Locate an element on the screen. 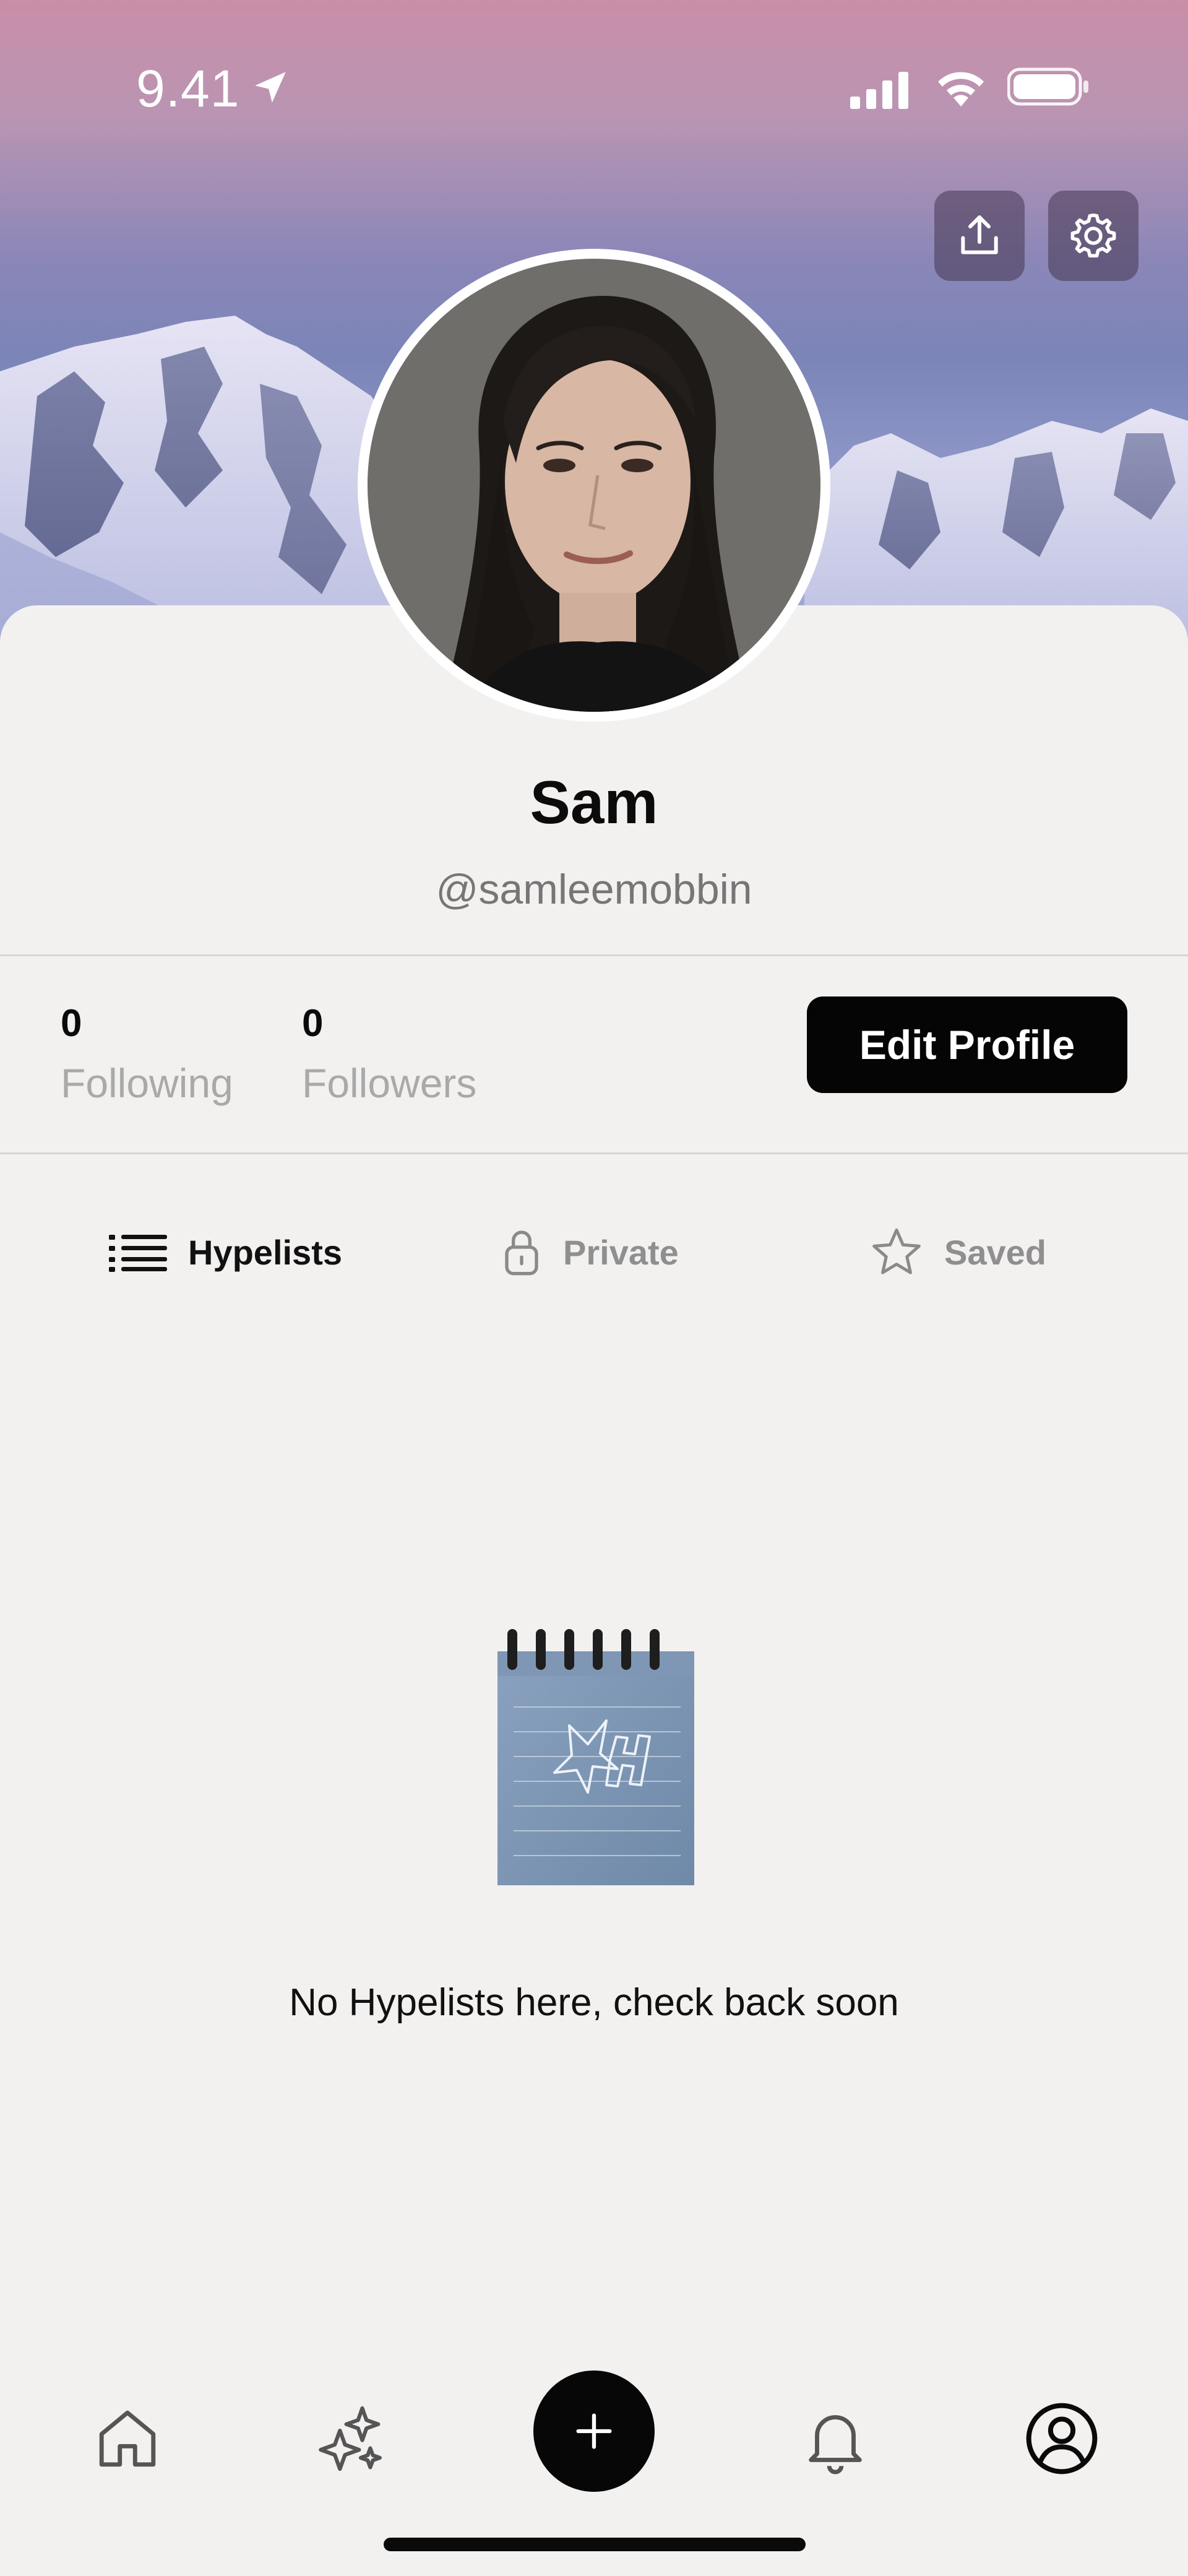 This screenshot has height=2576, width=1188. nav-add-button is located at coordinates (594, 2431).